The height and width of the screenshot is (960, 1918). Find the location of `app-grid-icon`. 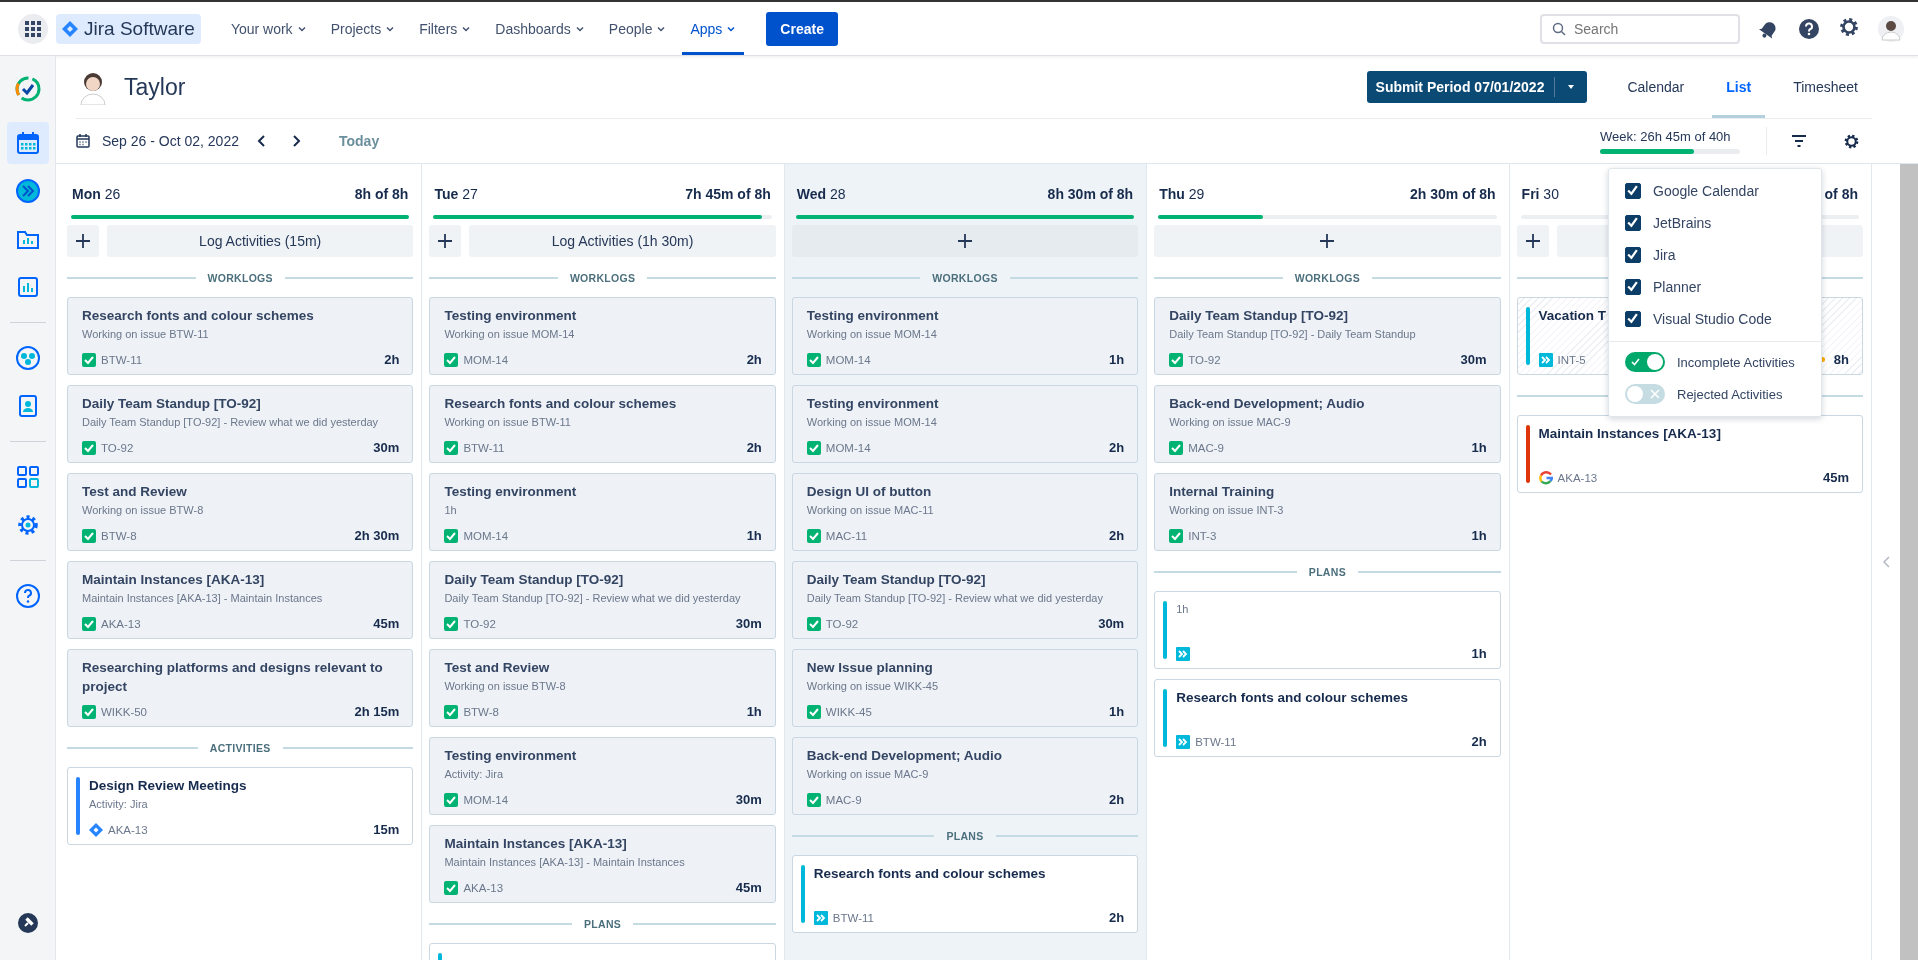

app-grid-icon is located at coordinates (33, 28).